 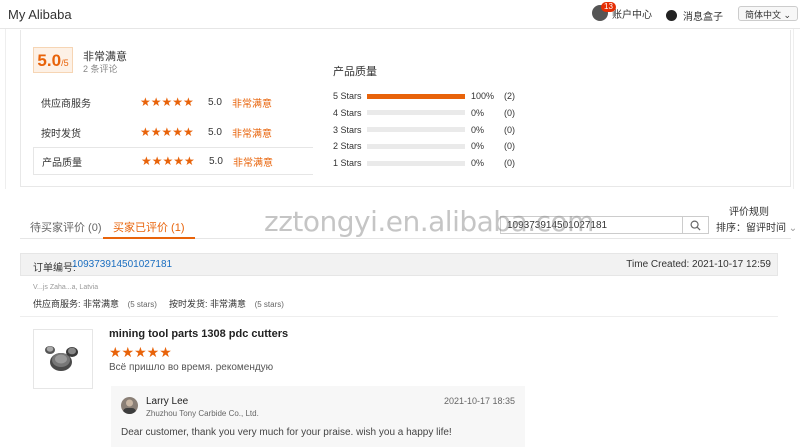 I want to click on order-time-created: Time Created: 2021-10-17 12:59, so click(x=698, y=264).